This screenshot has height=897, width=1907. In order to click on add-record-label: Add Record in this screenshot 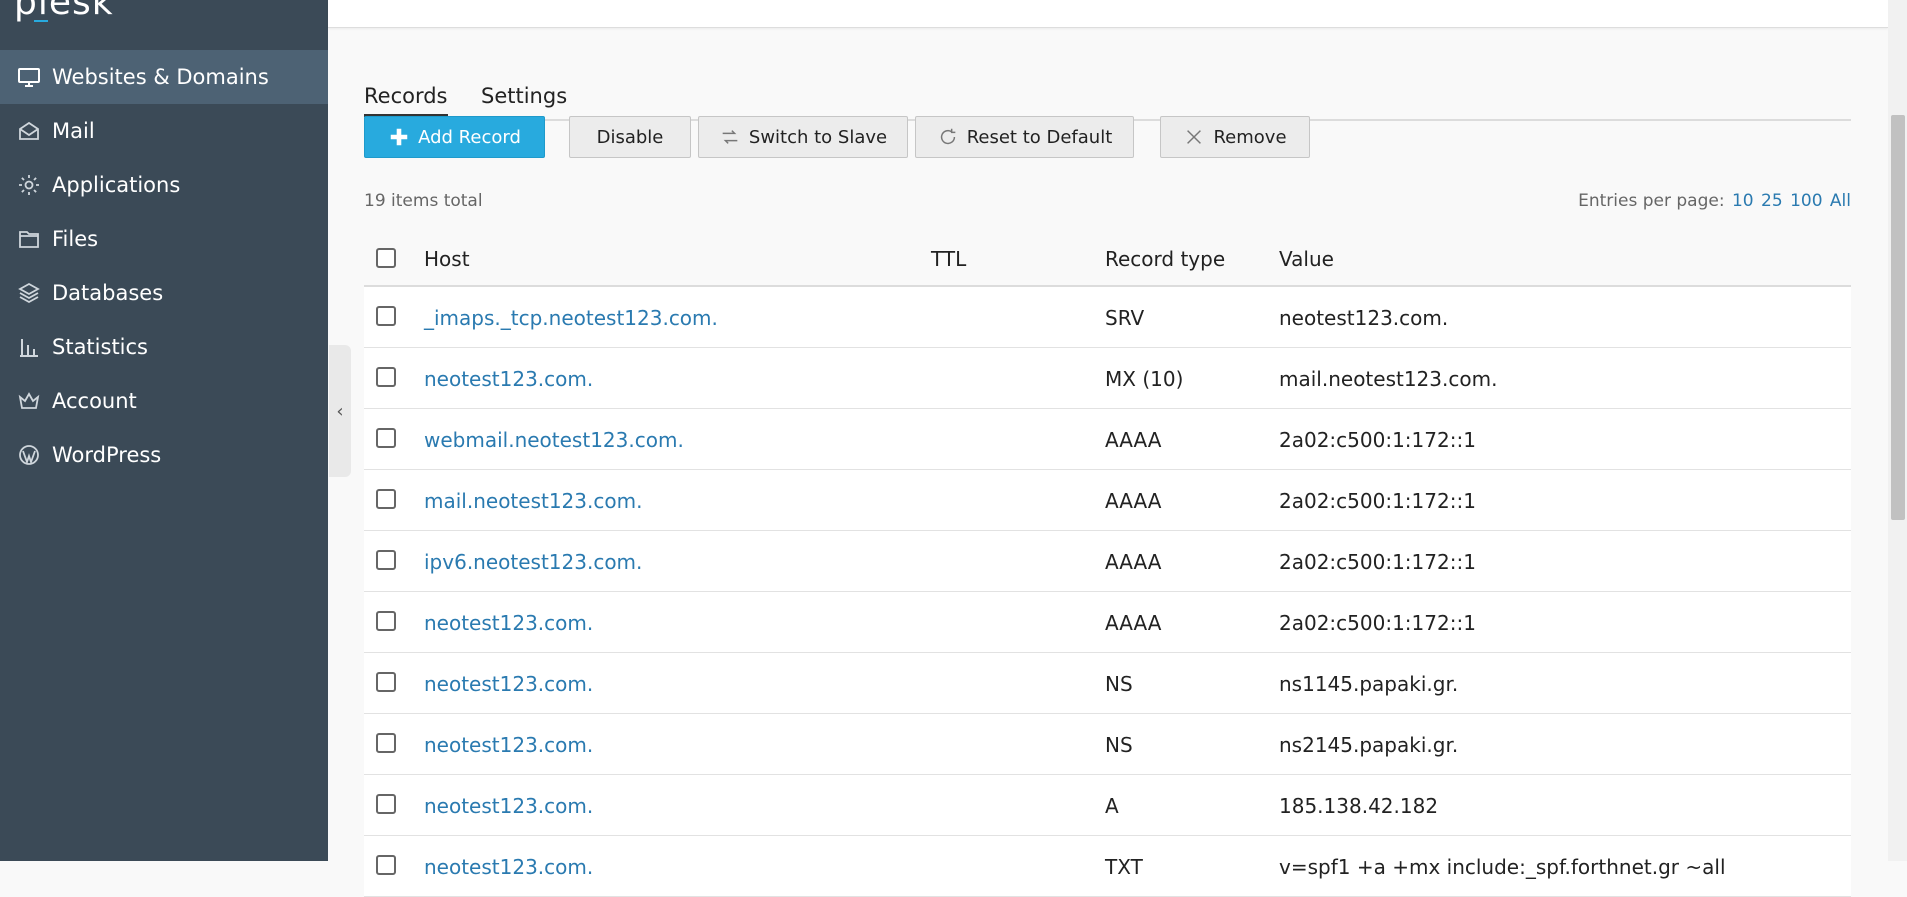, I will do `click(469, 137)`.